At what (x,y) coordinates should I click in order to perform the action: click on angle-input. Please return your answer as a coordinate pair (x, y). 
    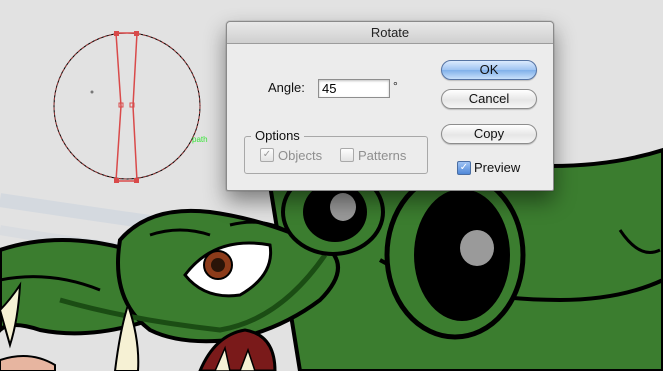
    Looking at the image, I should click on (354, 88).